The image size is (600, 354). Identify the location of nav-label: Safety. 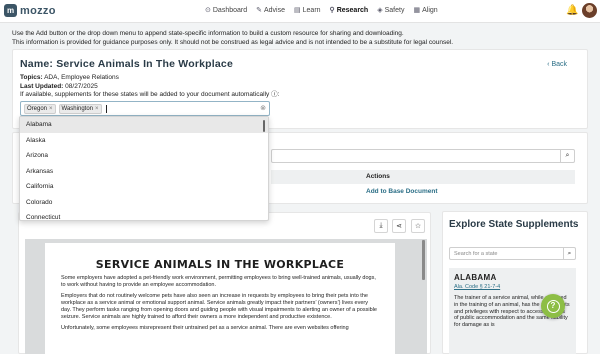
(394, 10).